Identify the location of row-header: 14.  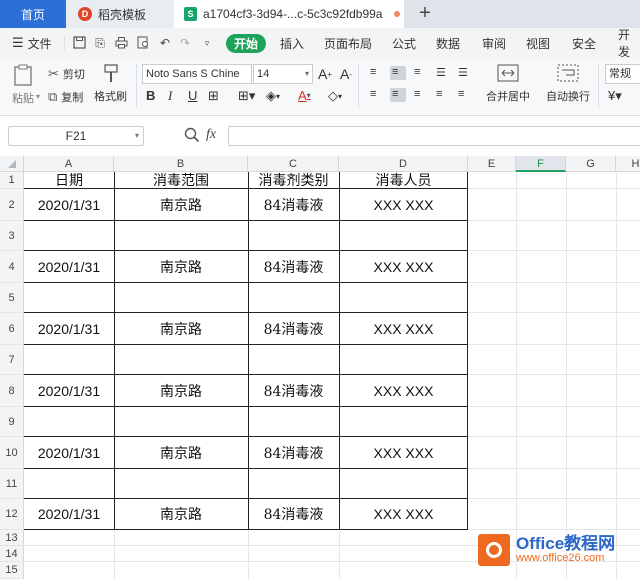
(12, 554).